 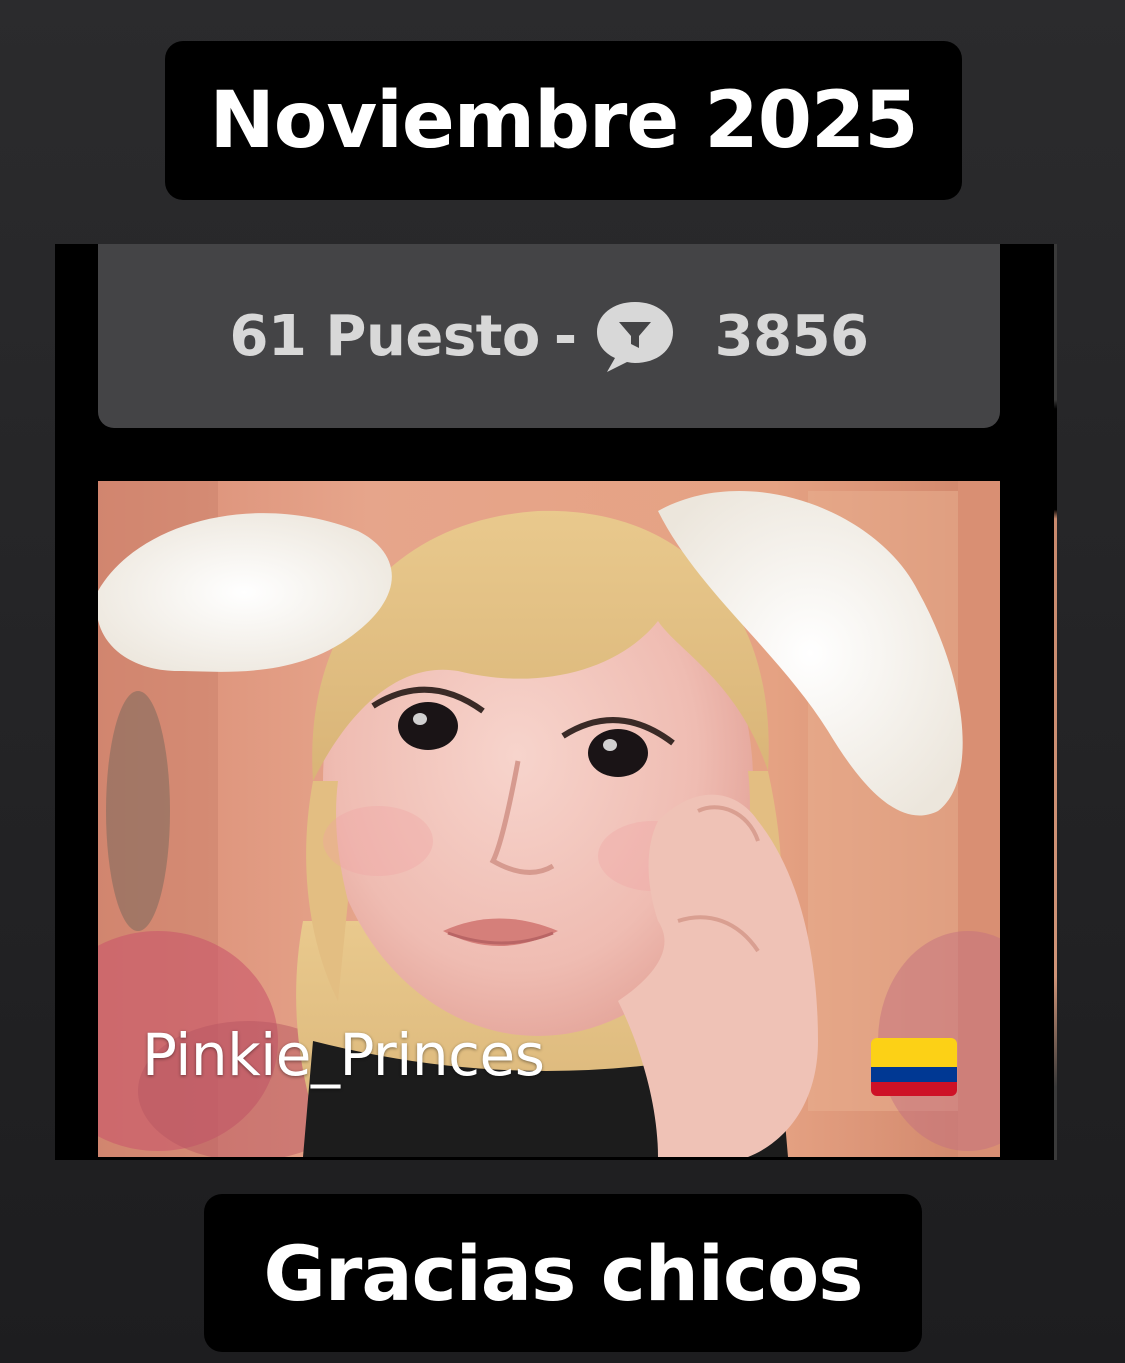 What do you see at coordinates (343, 1055) in the screenshot?
I see `model-username: Pinkie_Princes` at bounding box center [343, 1055].